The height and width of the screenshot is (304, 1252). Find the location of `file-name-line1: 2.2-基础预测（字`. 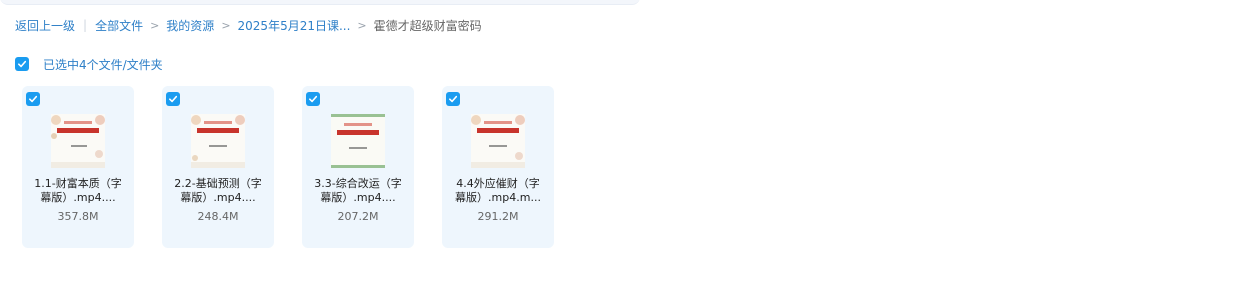

file-name-line1: 2.2-基础预测（字 is located at coordinates (218, 183).